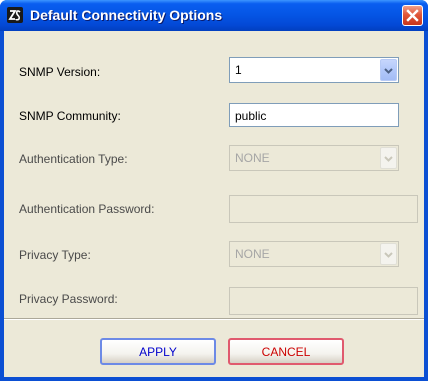 This screenshot has height=381, width=428. Describe the element at coordinates (238, 70) in the screenshot. I see `snmp-version-value: 1` at that location.